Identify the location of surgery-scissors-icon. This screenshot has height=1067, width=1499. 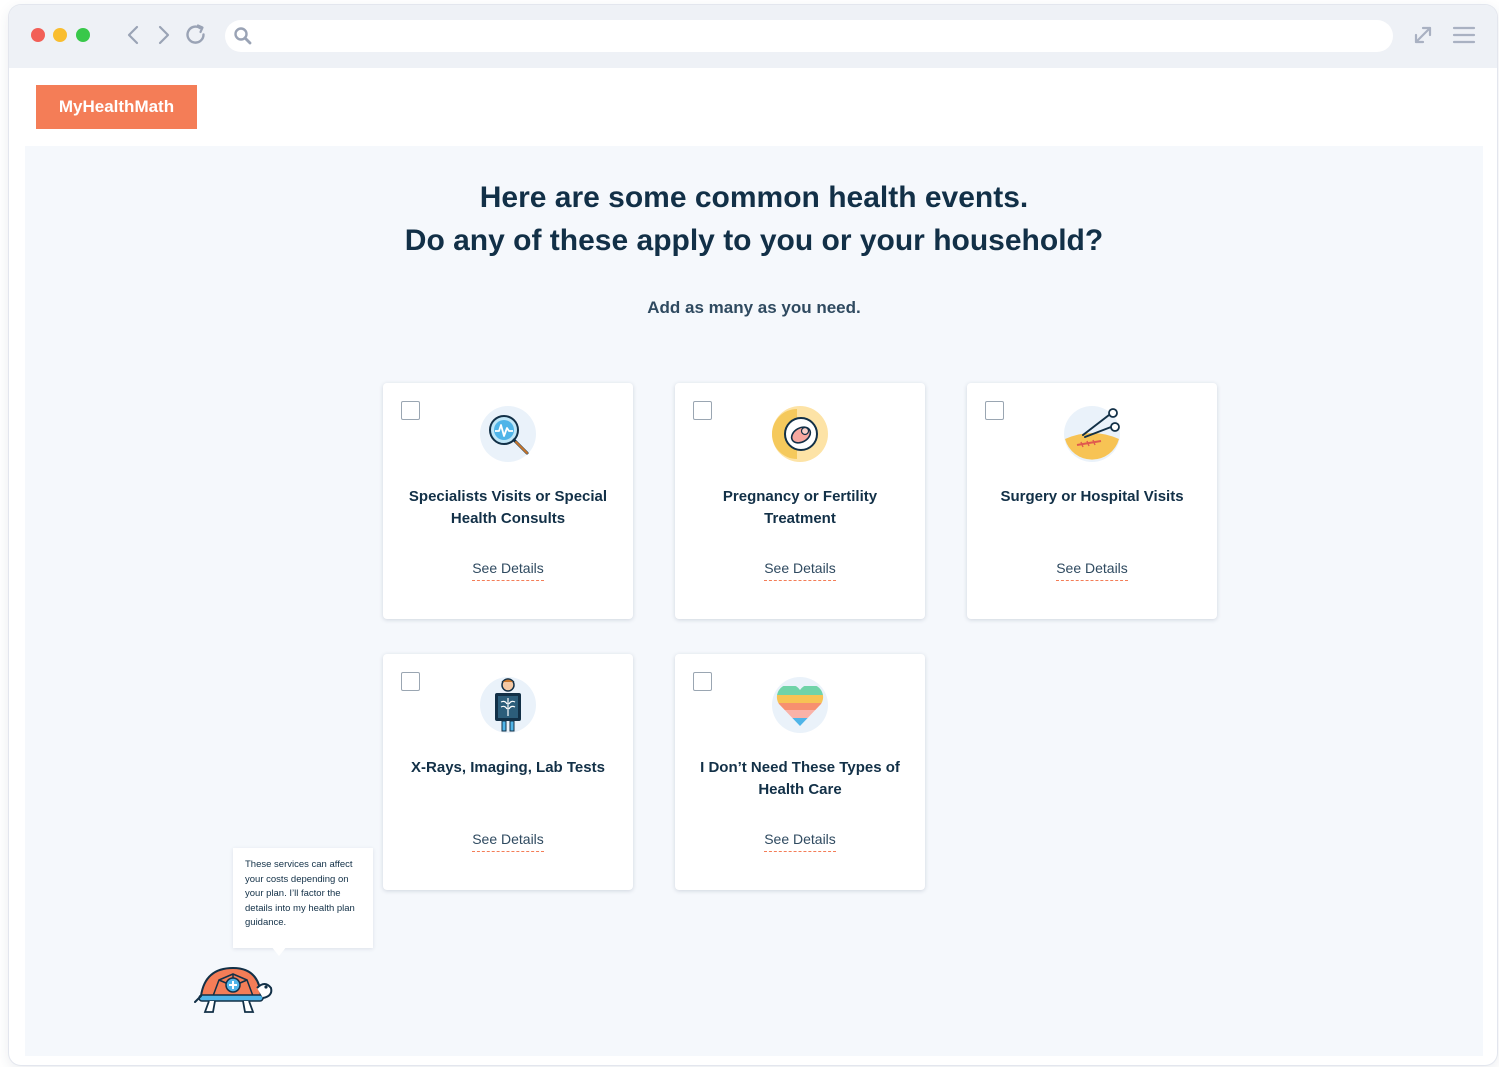
(1092, 434).